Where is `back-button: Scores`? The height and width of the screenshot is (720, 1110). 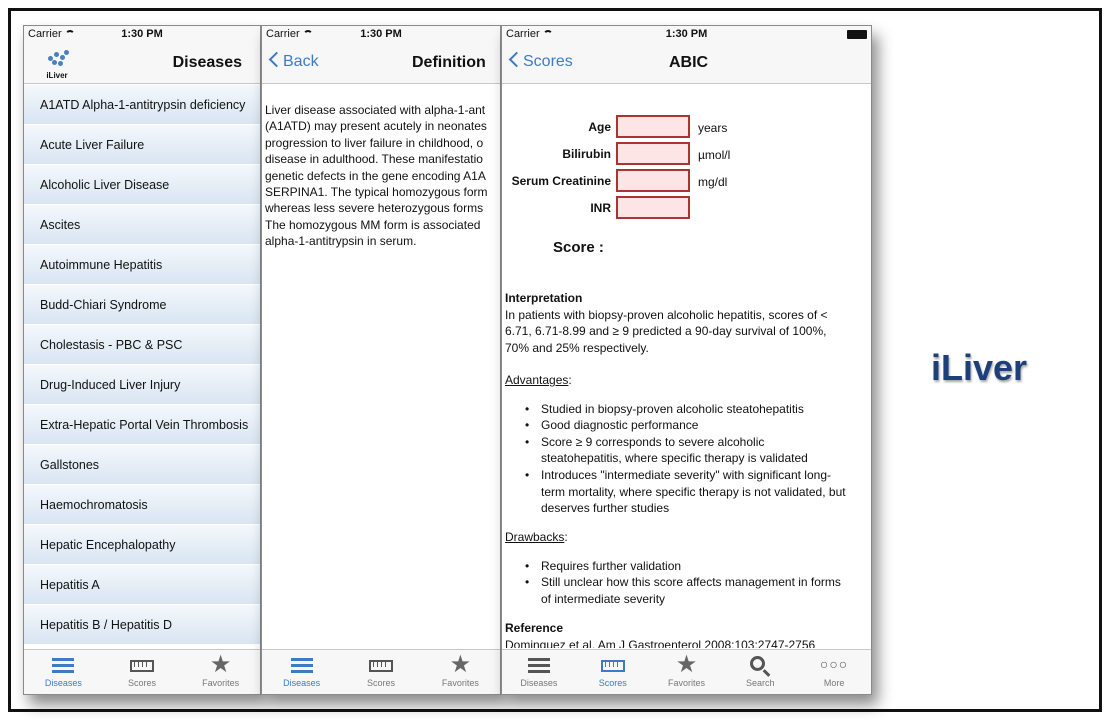 back-button: Scores is located at coordinates (540, 61).